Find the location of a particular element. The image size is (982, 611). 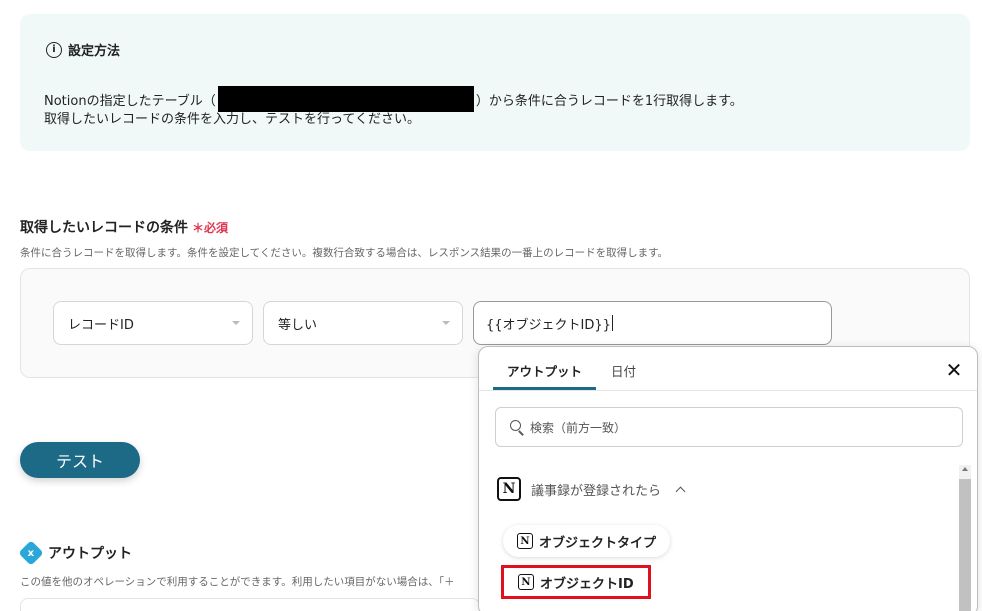

text-cursor is located at coordinates (612, 323).